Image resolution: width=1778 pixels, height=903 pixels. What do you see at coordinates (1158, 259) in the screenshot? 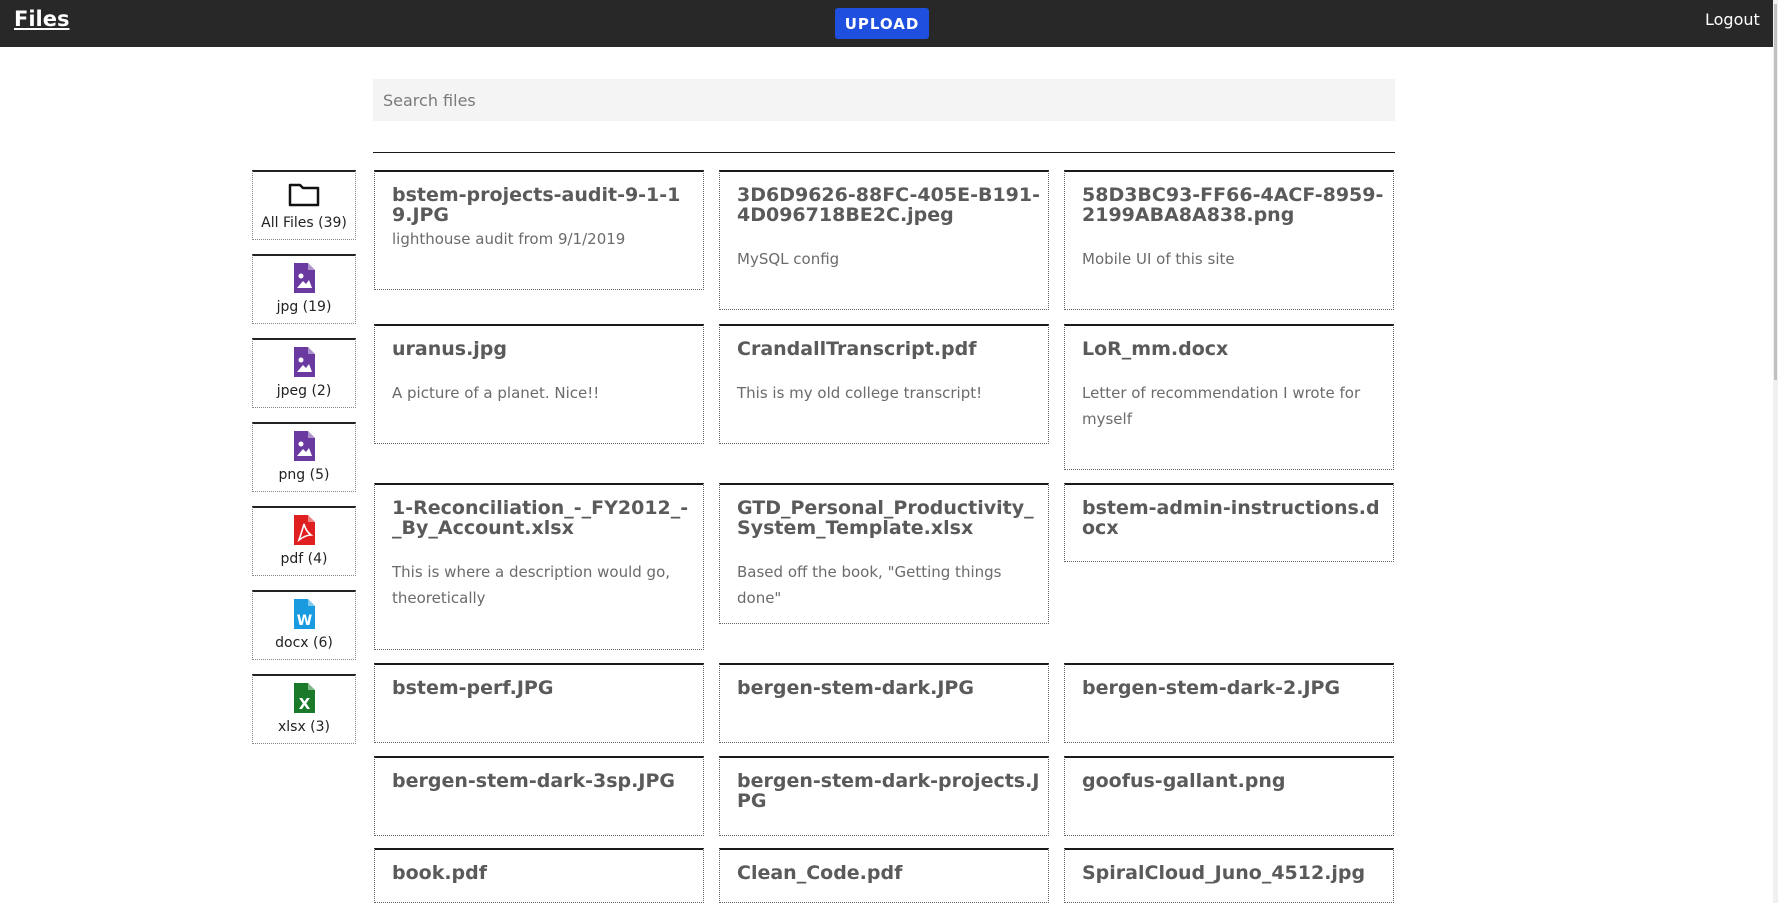
I see `file-description: Mobile UI of this site` at bounding box center [1158, 259].